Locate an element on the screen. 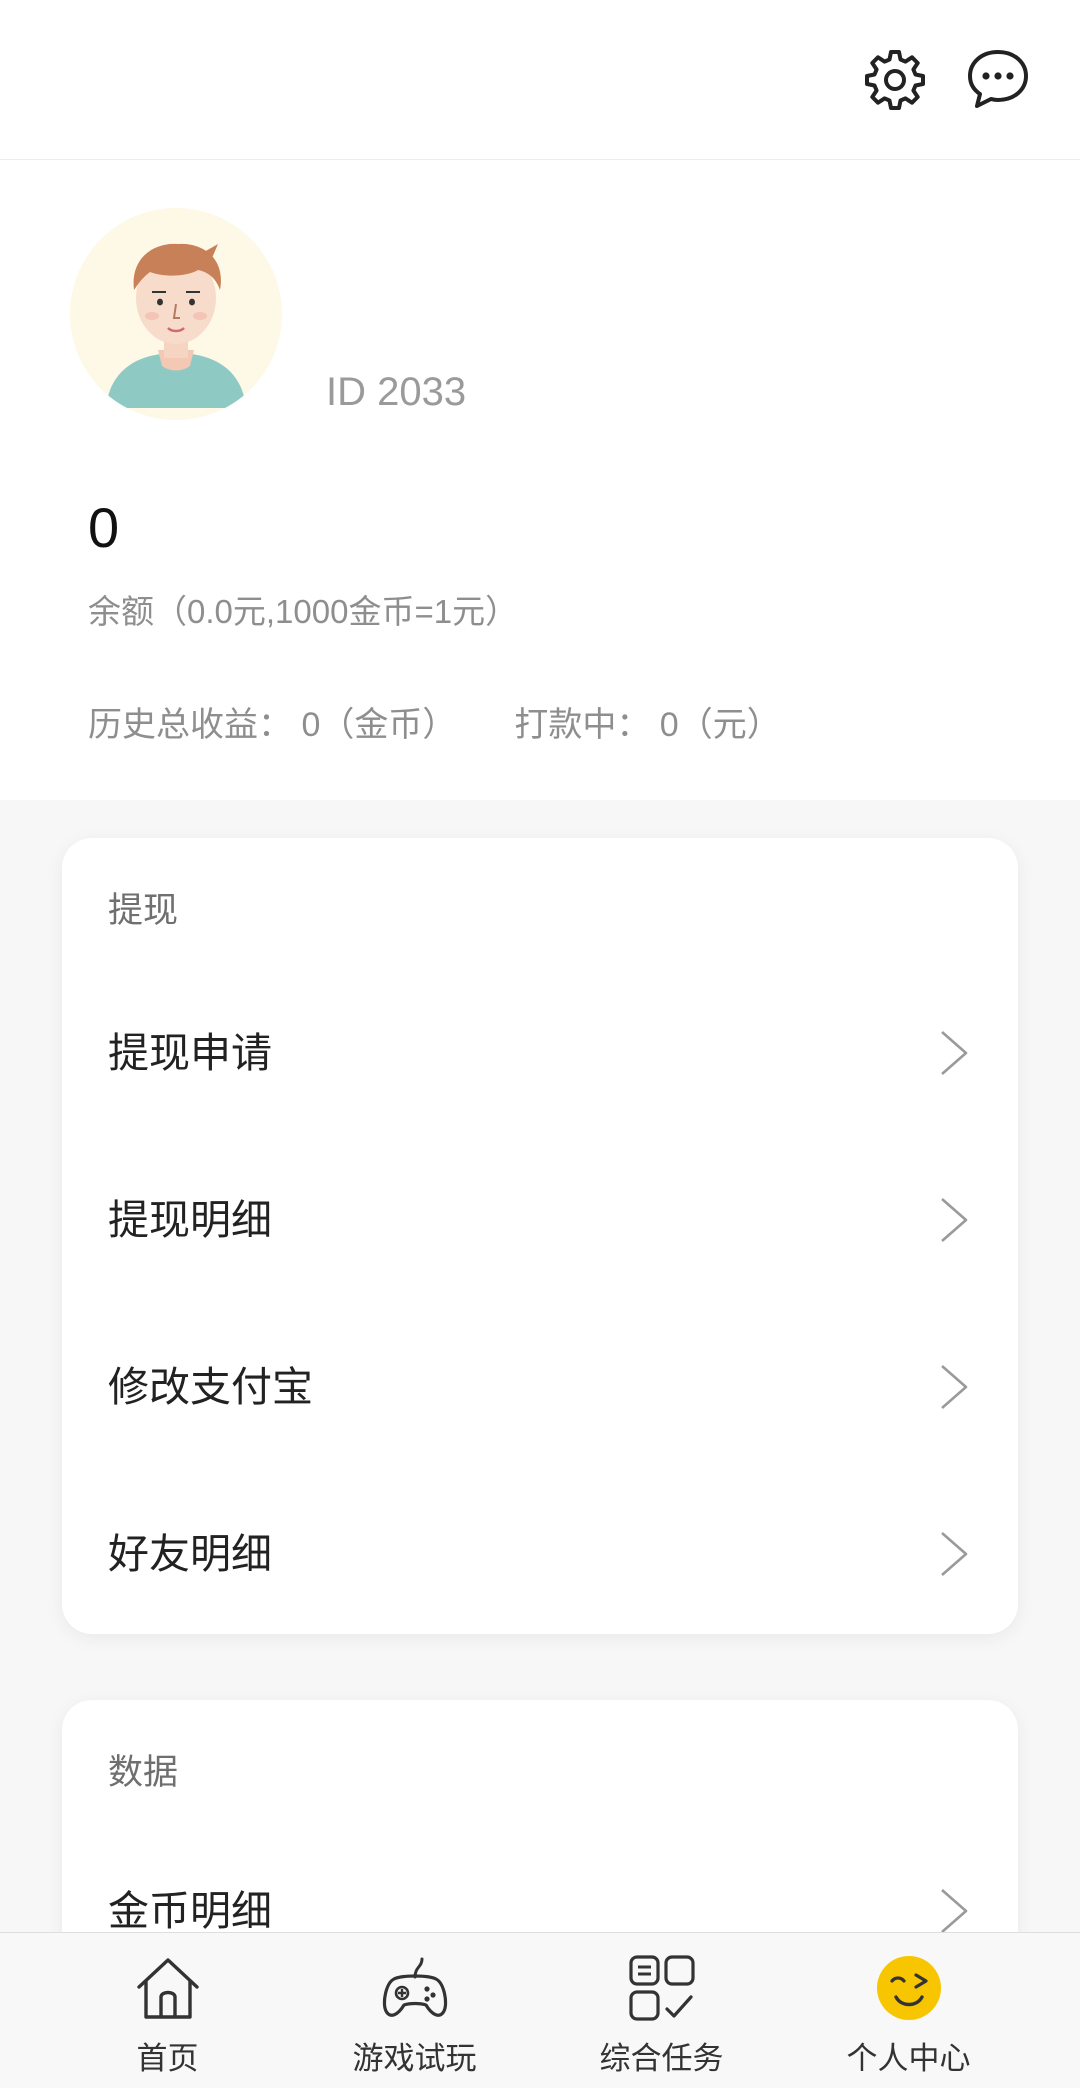 This screenshot has width=1080, height=2088. gear-icon is located at coordinates (895, 79).